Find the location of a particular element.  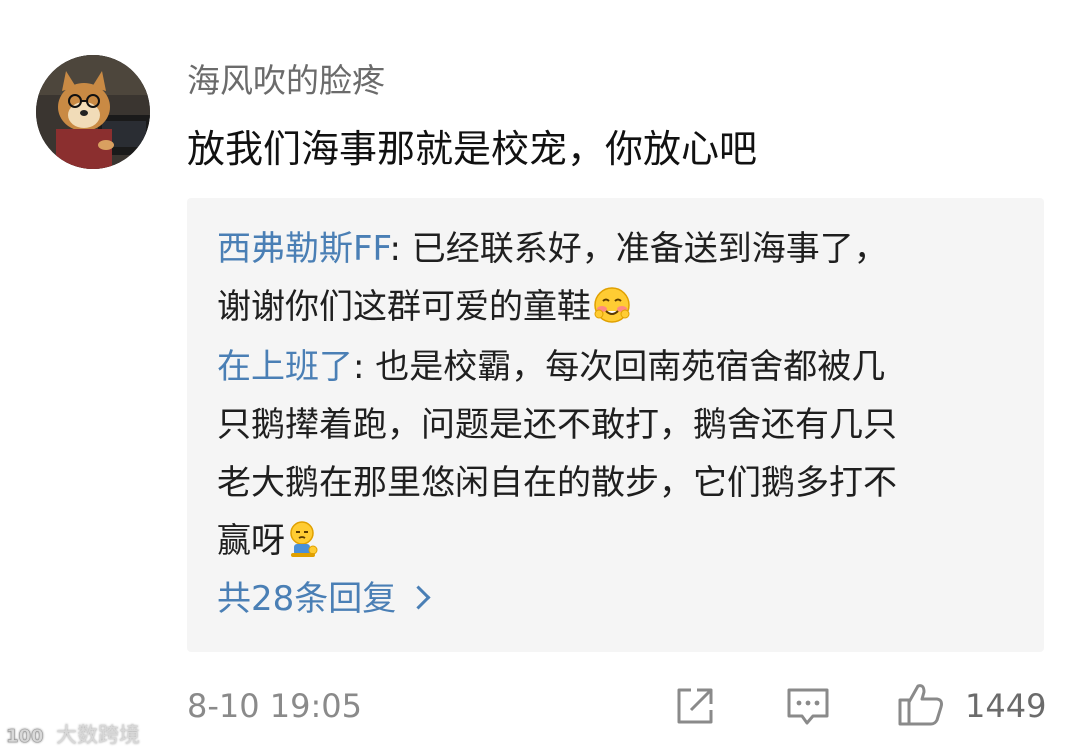

sitting-pout-emoji-icon is located at coordinates (304, 539).